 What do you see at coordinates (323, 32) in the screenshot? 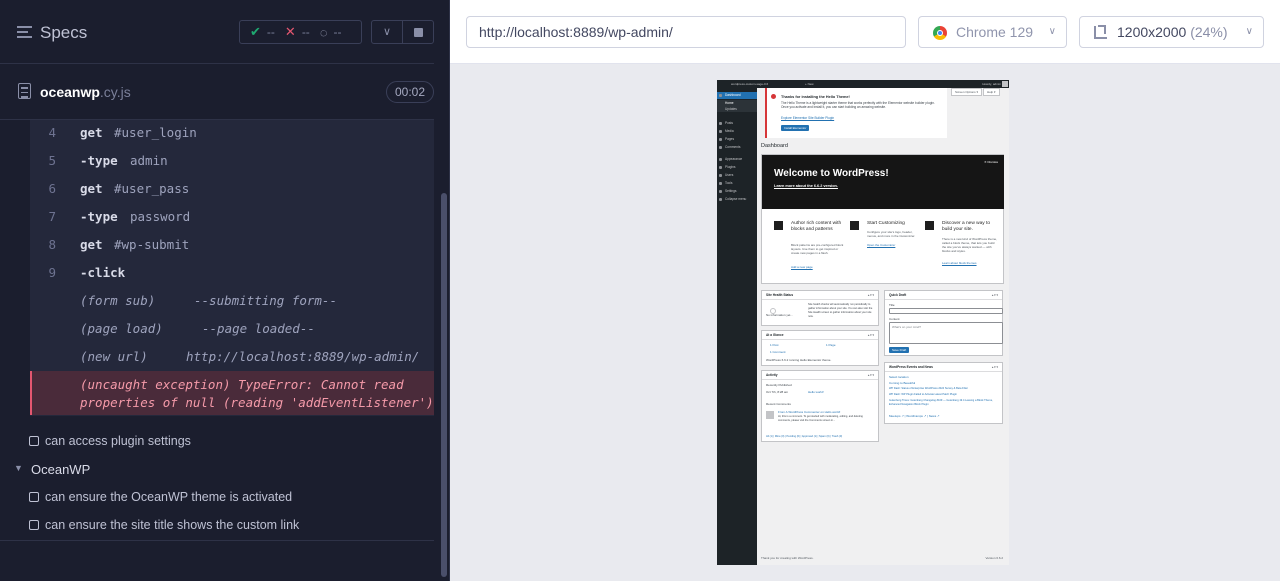
I see `spinner-icon: ◌` at bounding box center [323, 32].